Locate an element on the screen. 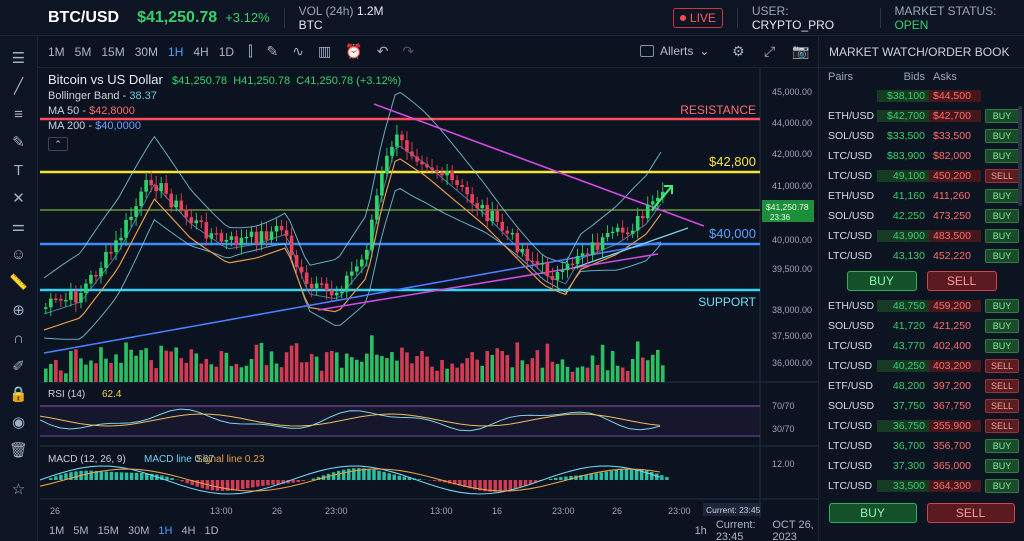 Image resolution: width=1024 pixels, height=541 pixels. tf-30m: 30M is located at coordinates (146, 52).